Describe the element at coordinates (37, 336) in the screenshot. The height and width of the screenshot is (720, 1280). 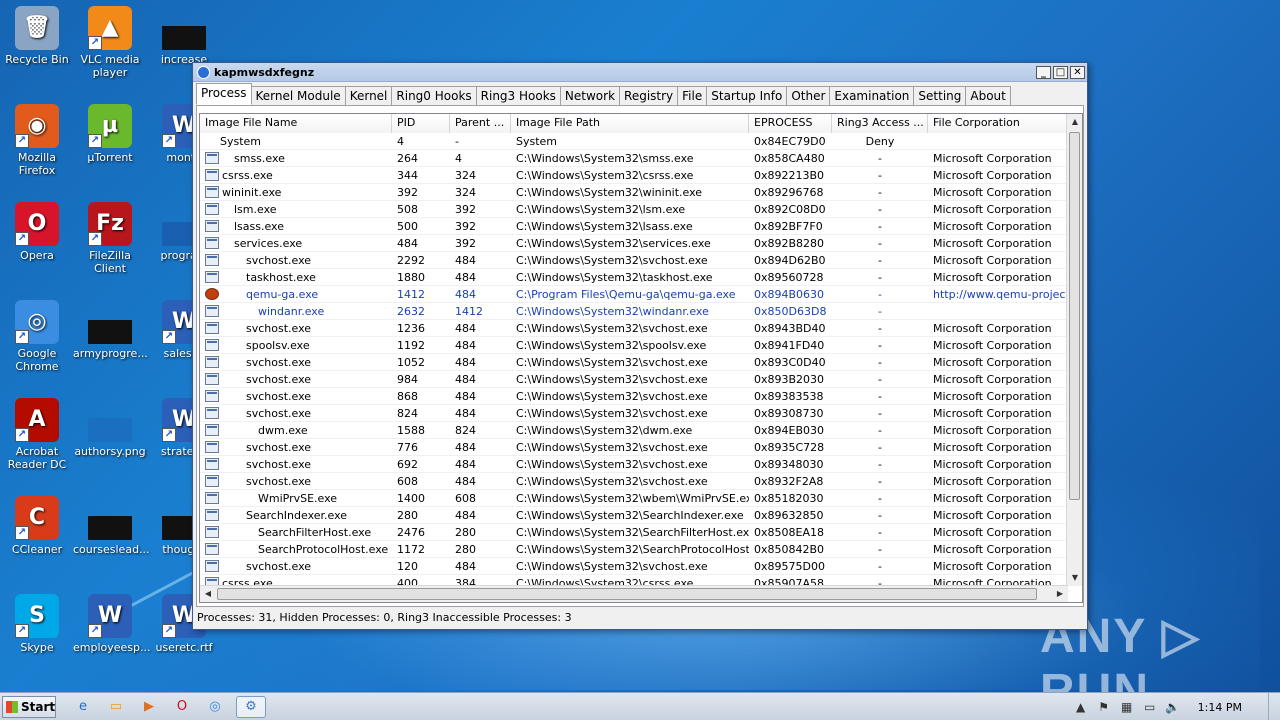
I see `desktop-icon: ◎ ↗ Google Chrome` at that location.